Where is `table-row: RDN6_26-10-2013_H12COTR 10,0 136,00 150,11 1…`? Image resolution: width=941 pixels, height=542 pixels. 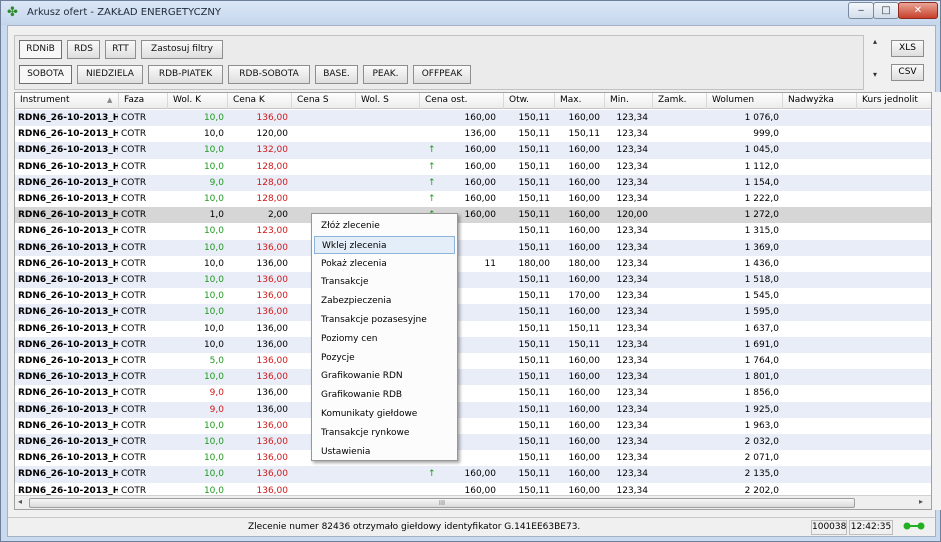 table-row: RDN6_26-10-2013_H12COTR 10,0 136,00 150,11 1… is located at coordinates (473, 296).